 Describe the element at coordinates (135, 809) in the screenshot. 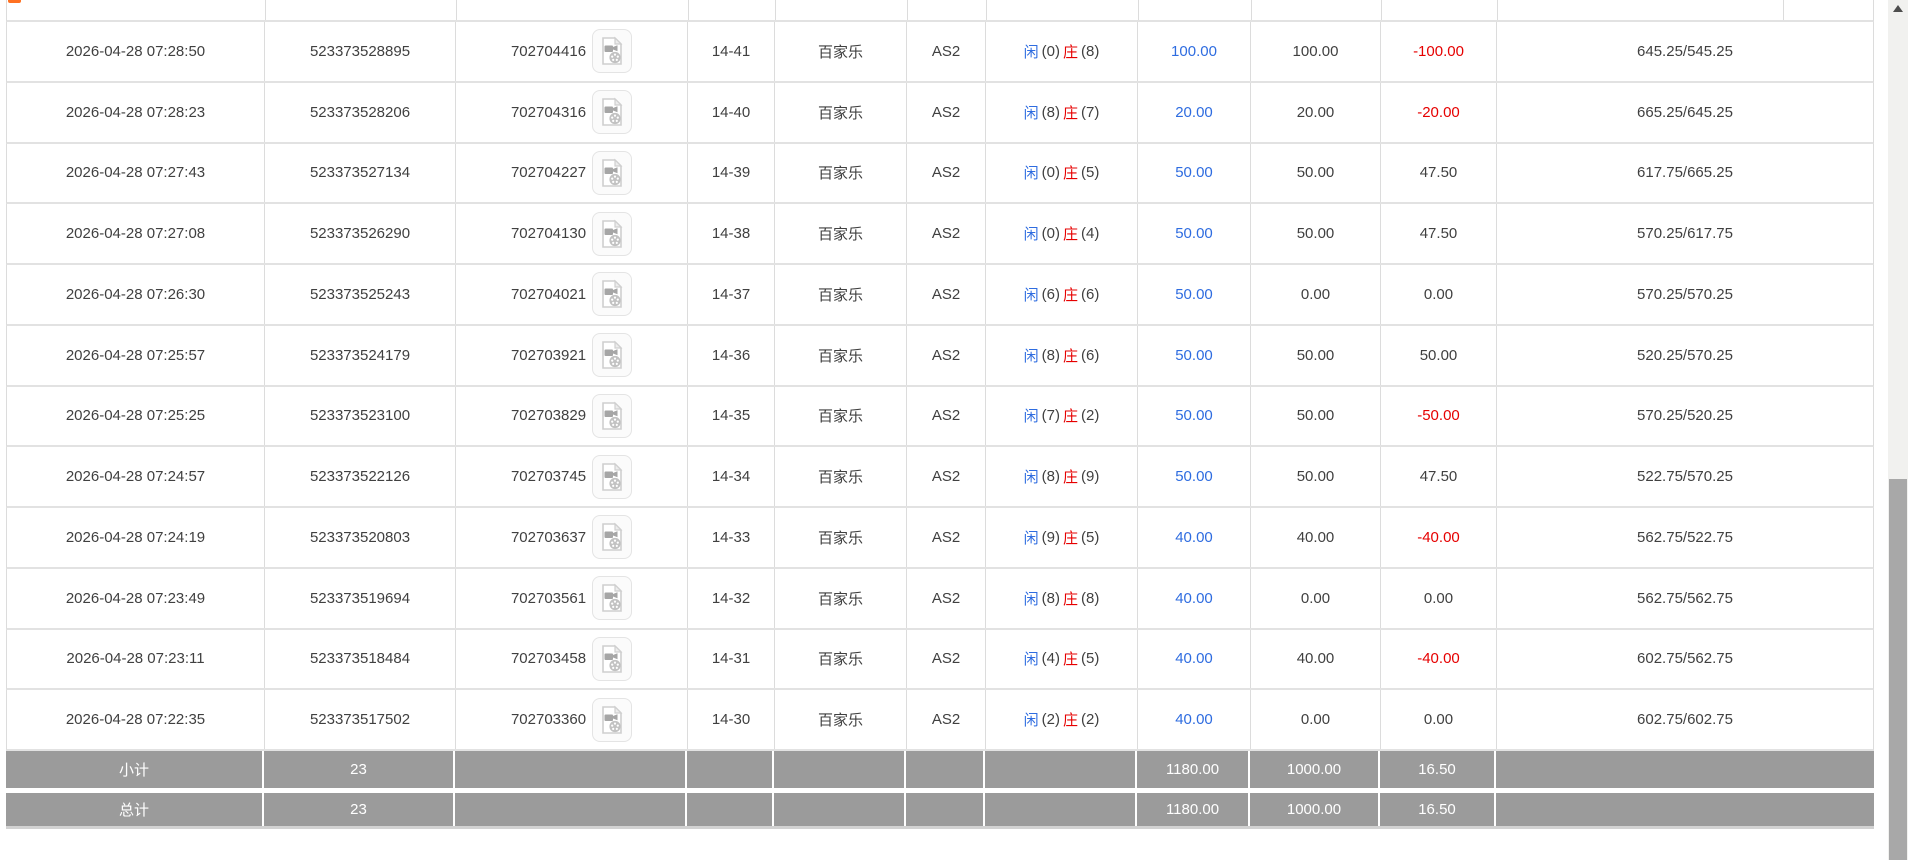

I see `total-cell-time: 总计` at that location.